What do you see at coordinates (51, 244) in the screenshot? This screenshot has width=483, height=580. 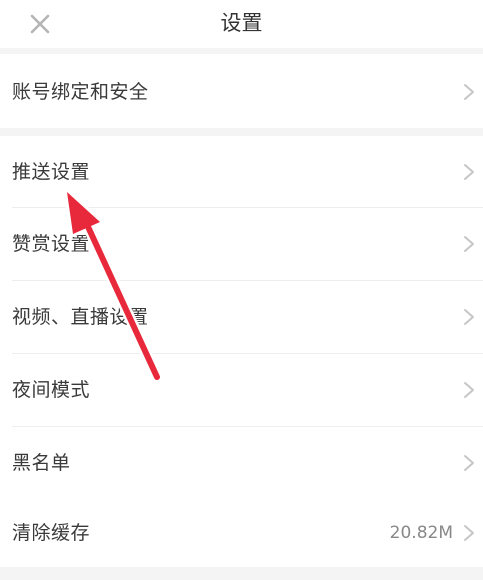 I see `settings-item-label: 赞赏设置` at bounding box center [51, 244].